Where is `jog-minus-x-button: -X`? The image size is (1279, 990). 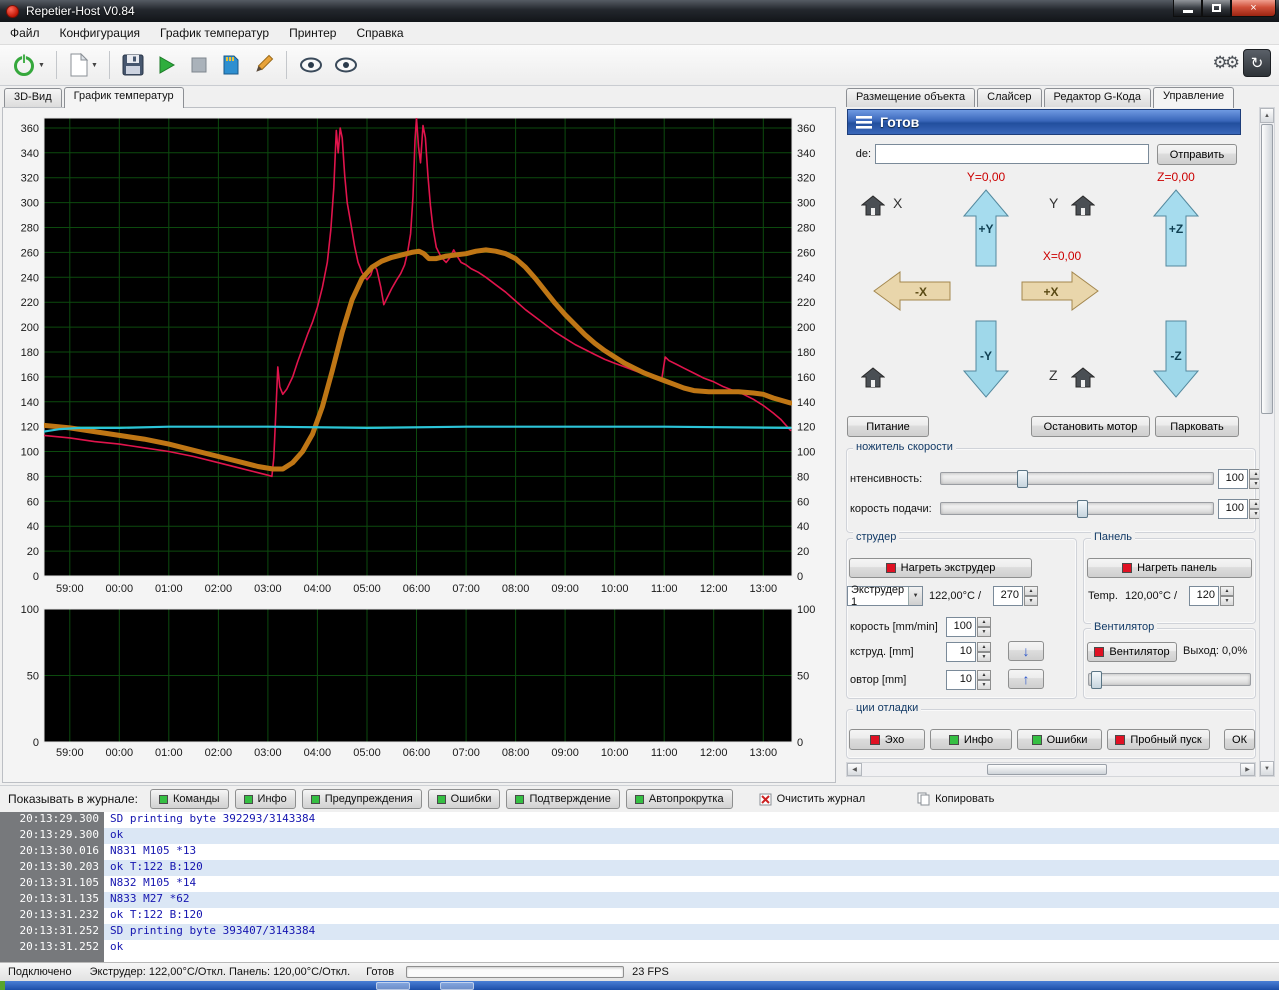
jog-minus-x-button: -X is located at coordinates (912, 291).